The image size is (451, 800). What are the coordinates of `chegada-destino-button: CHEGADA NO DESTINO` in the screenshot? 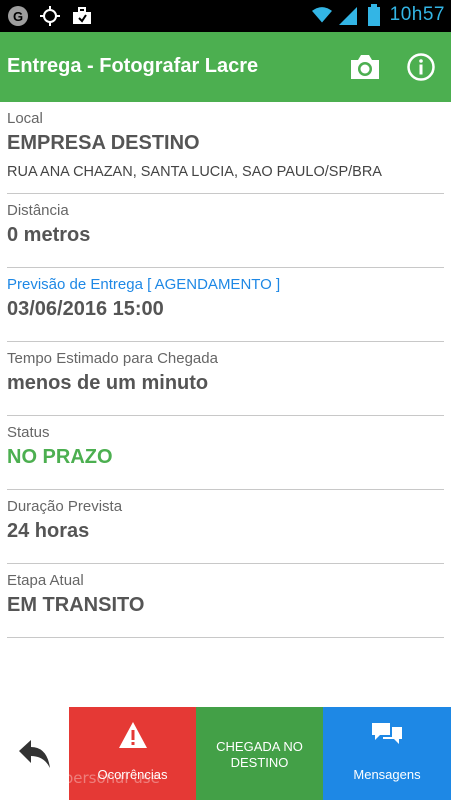 It's located at (259, 753).